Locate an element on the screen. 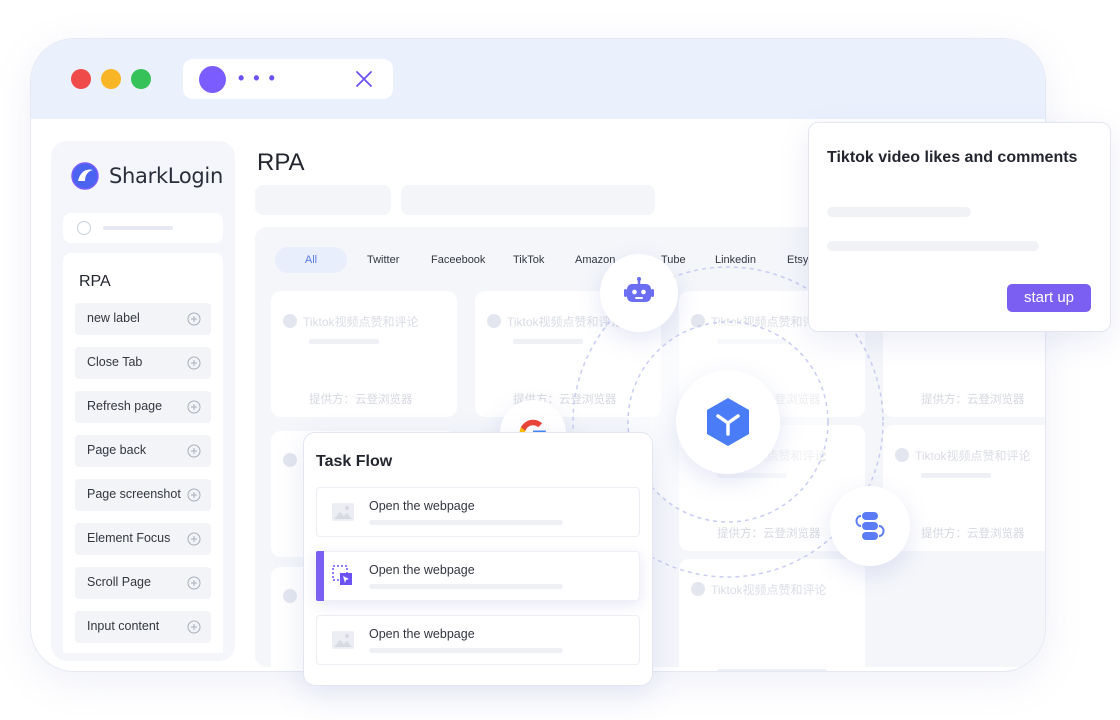 The image size is (1120, 720). sidebar-item-refresh-page: Refresh page is located at coordinates (143, 407).